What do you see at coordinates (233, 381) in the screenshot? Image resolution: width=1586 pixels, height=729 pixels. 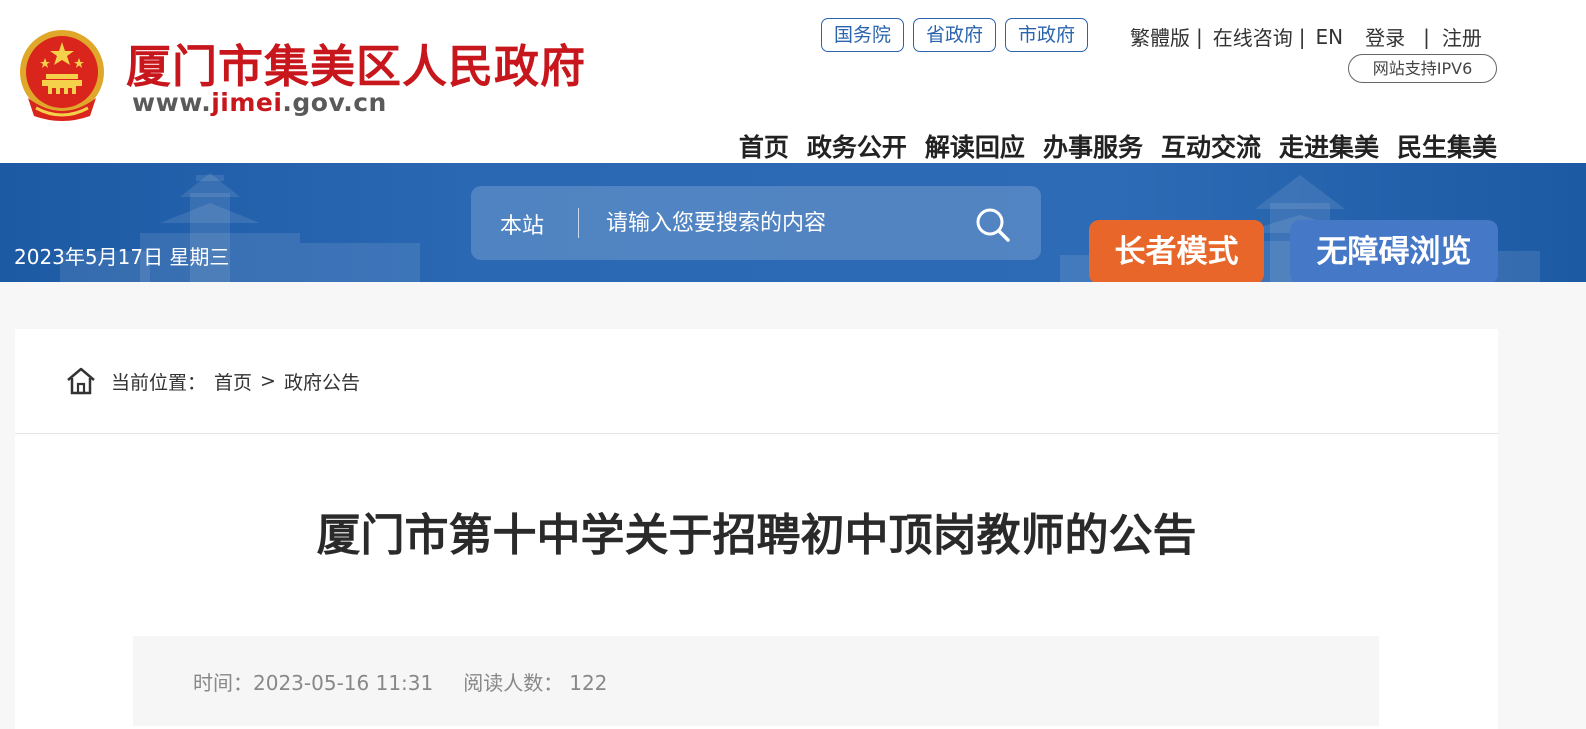 I see `breadcrumb-home-link: 首页` at bounding box center [233, 381].